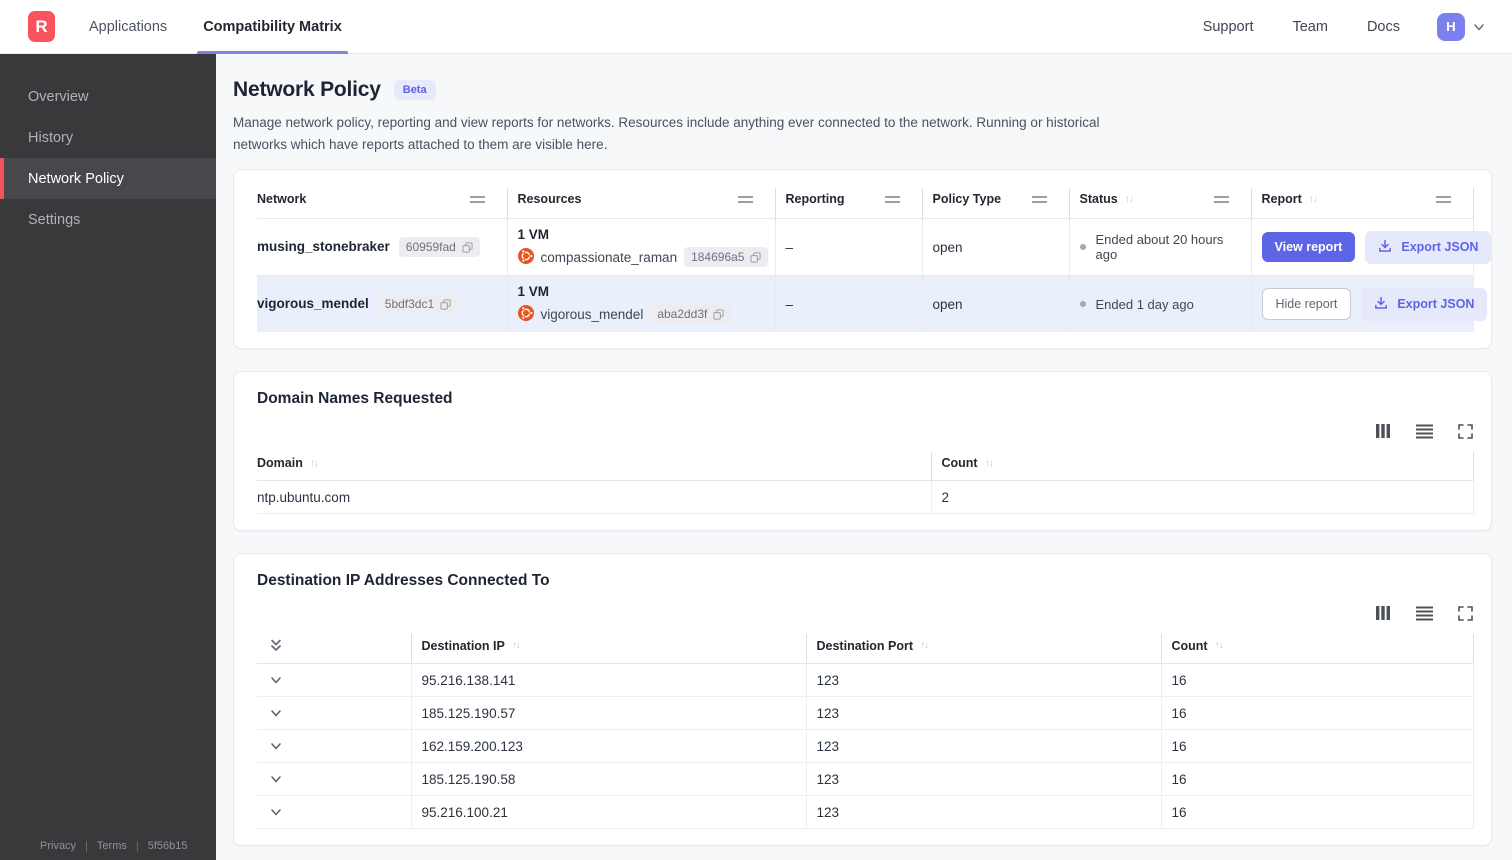 The height and width of the screenshot is (860, 1512). Describe the element at coordinates (608, 746) in the screenshot. I see `destination-ip-cell: 162.159.200.123` at that location.